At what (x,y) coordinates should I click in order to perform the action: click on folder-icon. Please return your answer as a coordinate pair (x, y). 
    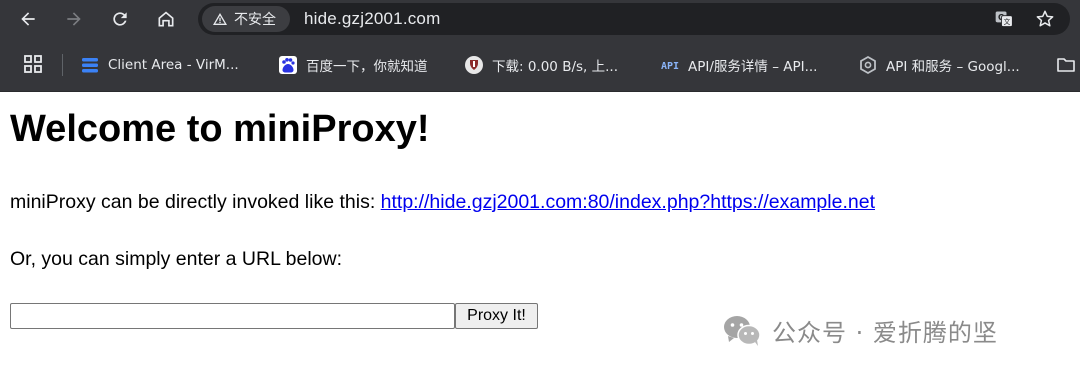
    Looking at the image, I should click on (1066, 65).